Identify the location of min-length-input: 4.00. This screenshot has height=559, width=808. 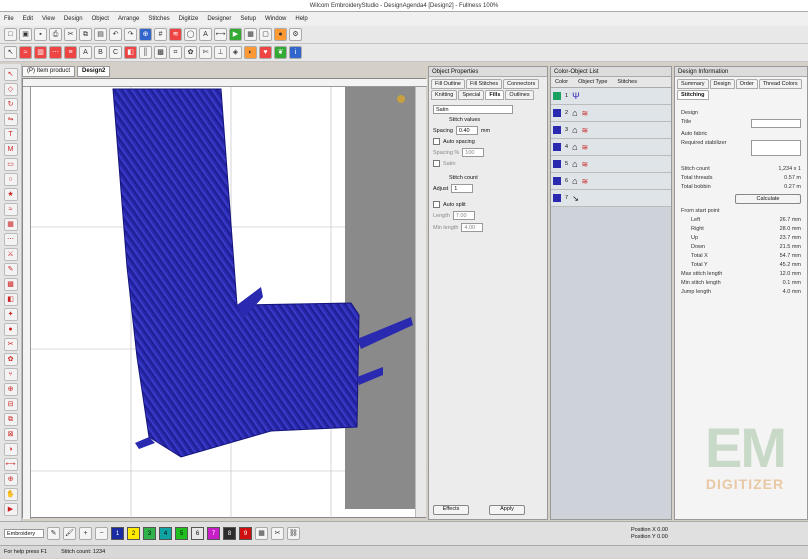
(472, 227).